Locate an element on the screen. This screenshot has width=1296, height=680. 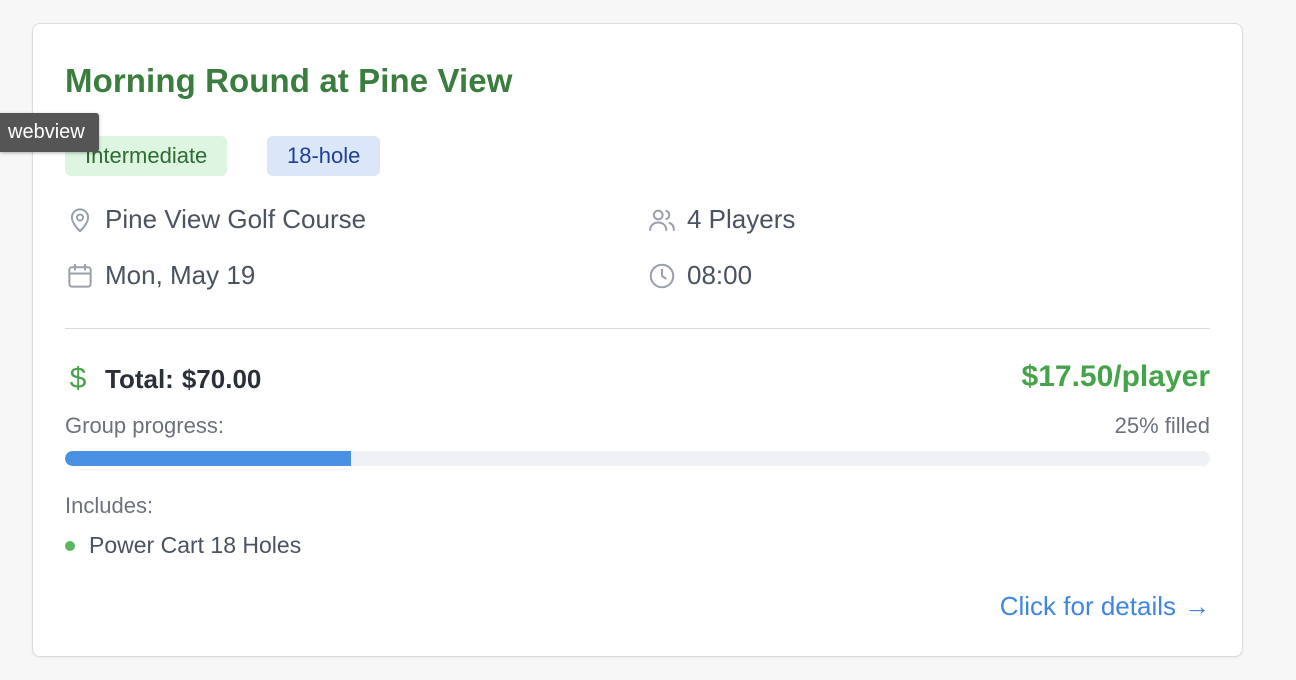
include-item: Power Cart 18 Holes is located at coordinates (183, 545).